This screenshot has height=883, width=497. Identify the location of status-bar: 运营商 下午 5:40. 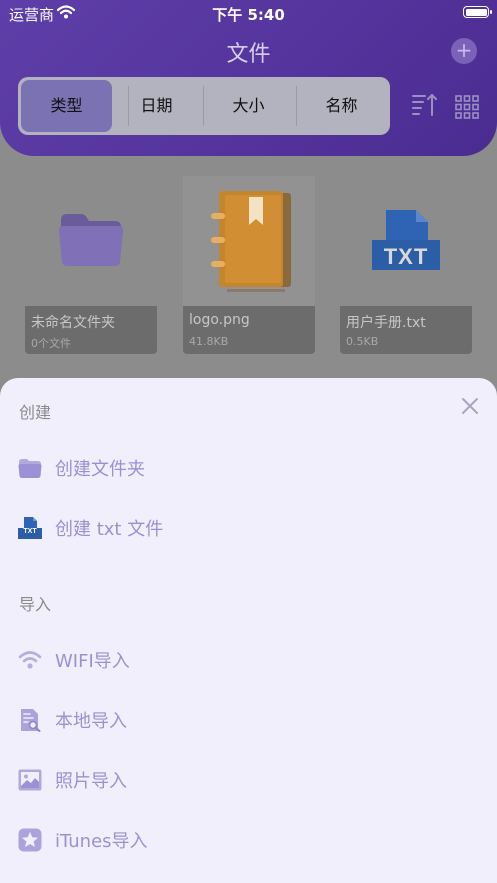
(248, 13).